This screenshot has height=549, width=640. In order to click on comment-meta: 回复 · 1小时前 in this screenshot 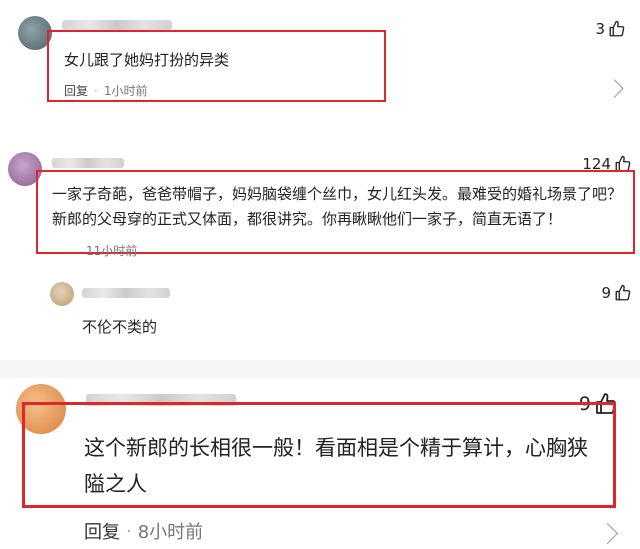, I will do `click(105, 90)`.